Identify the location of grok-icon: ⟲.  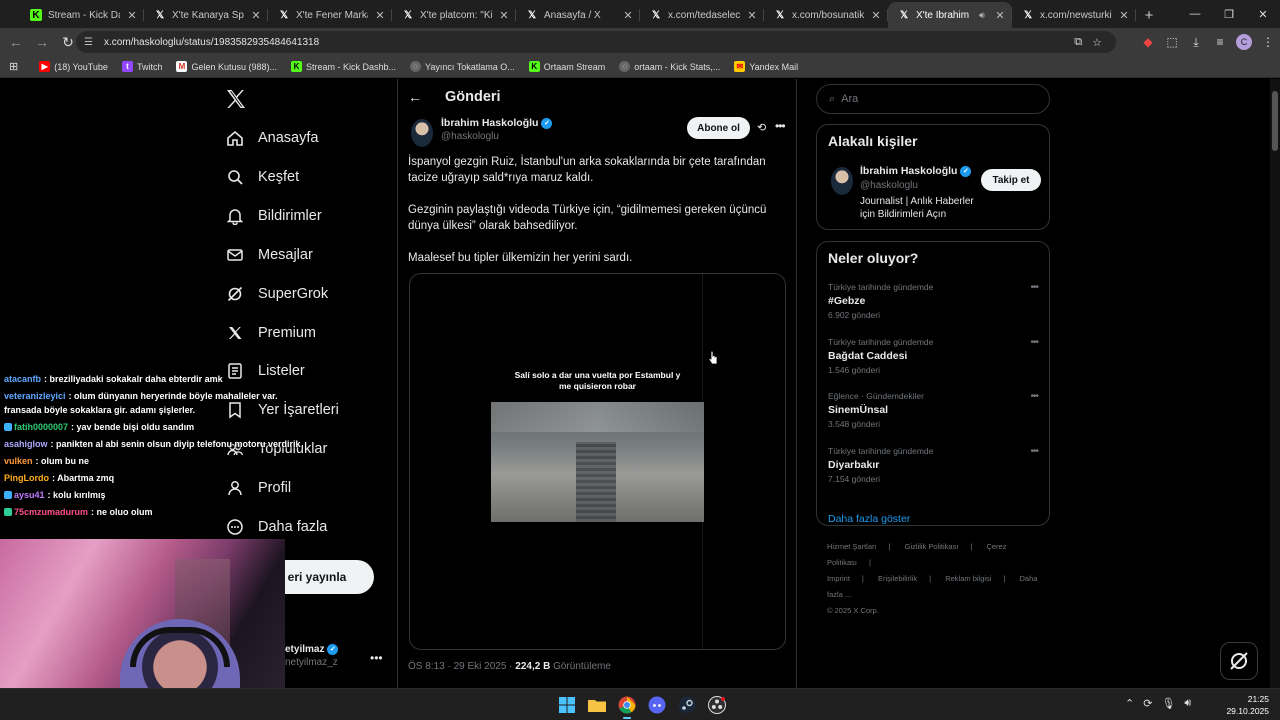
(761, 127).